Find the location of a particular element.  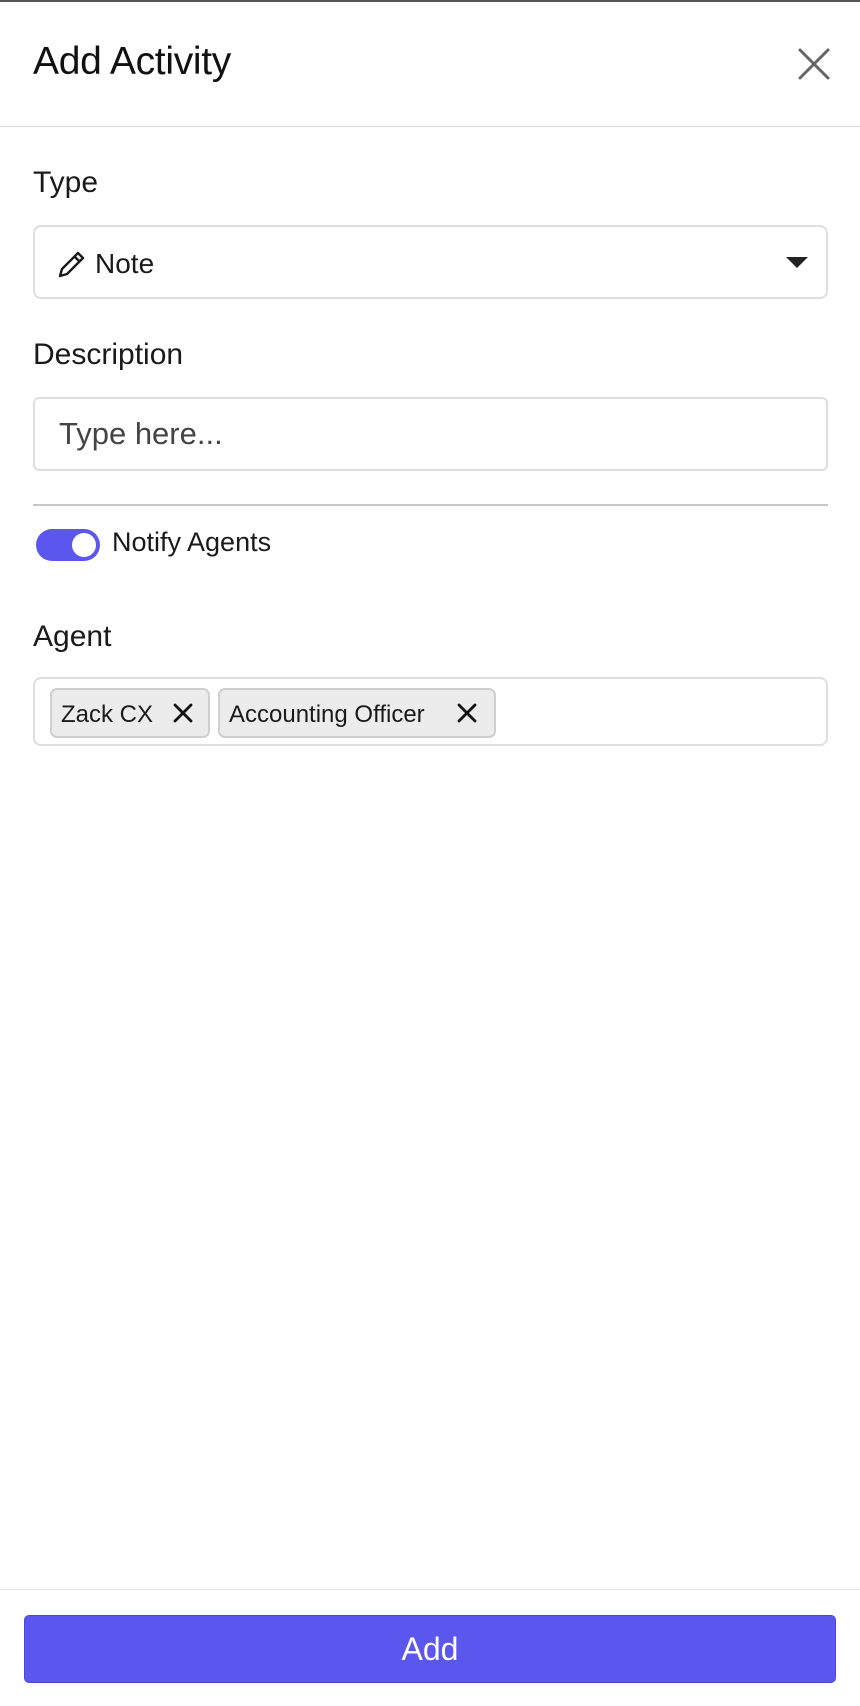

caret-down-icon is located at coordinates (797, 262).